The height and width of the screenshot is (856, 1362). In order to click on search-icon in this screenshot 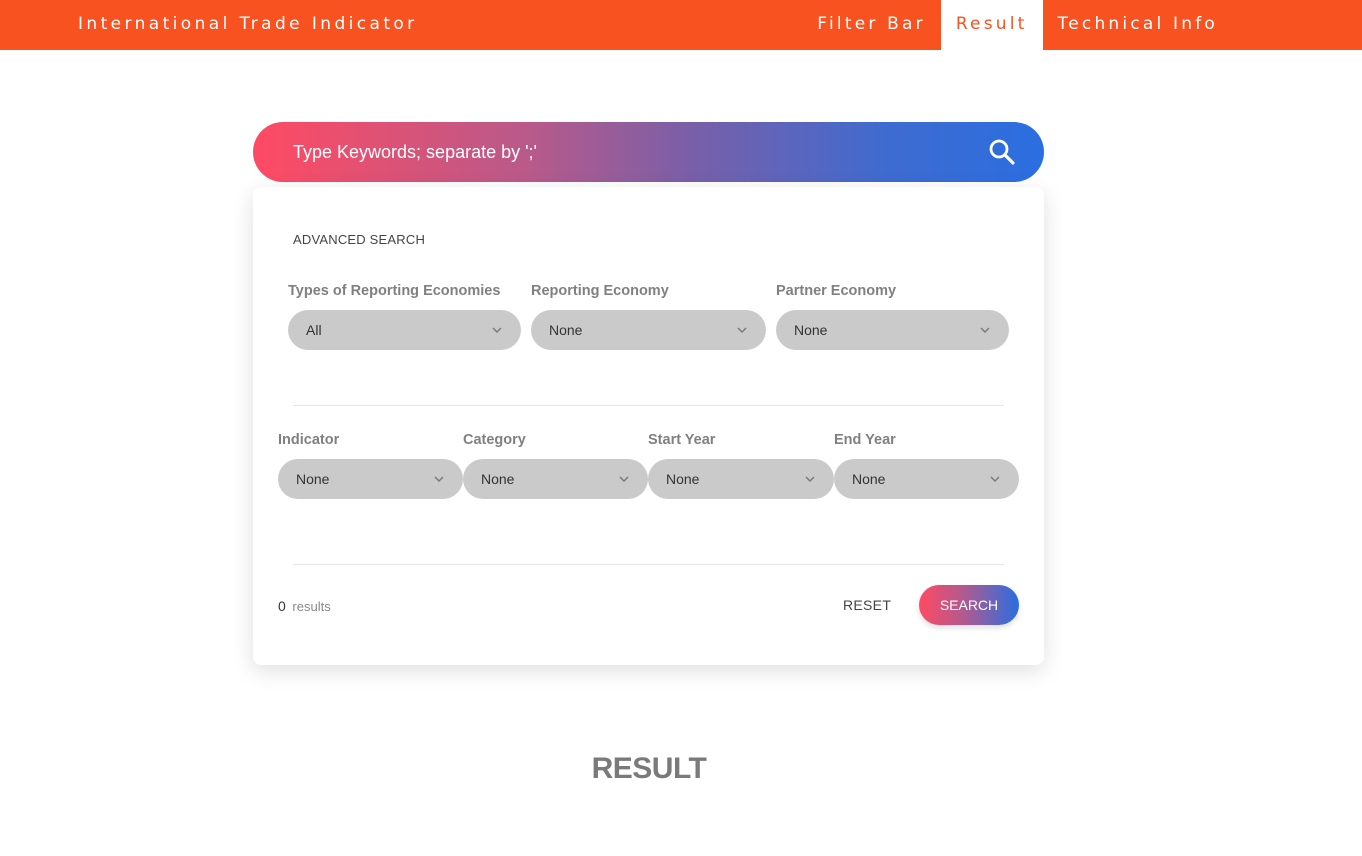, I will do `click(1002, 152)`.